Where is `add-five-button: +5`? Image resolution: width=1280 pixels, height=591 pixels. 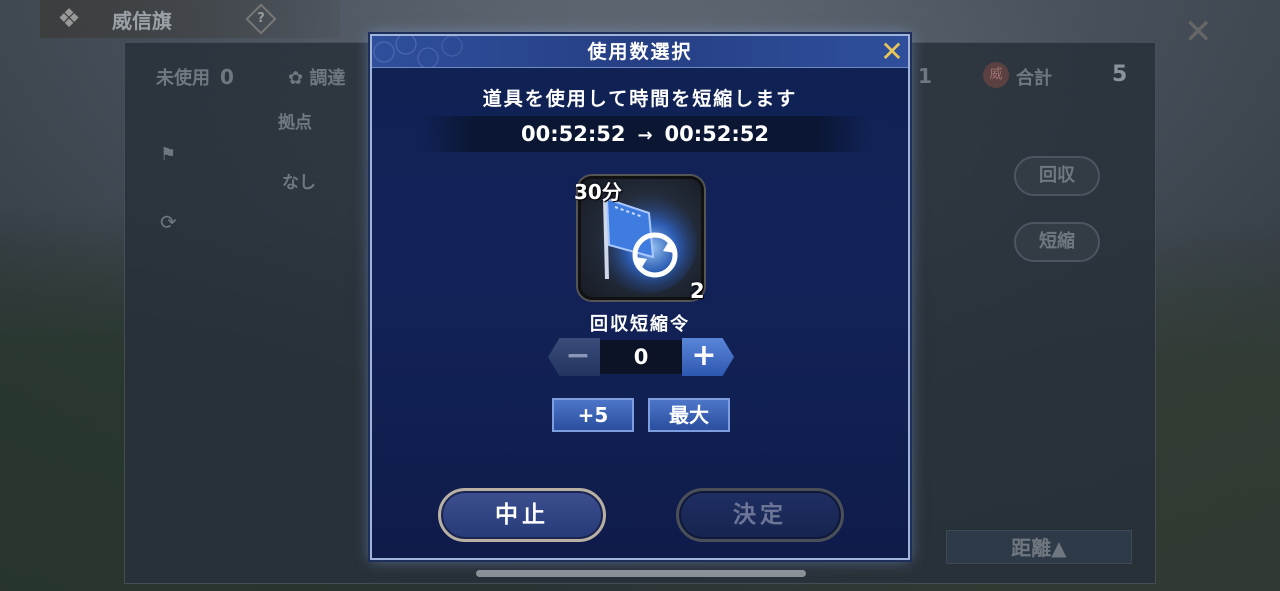
add-five-button: +5 is located at coordinates (593, 415).